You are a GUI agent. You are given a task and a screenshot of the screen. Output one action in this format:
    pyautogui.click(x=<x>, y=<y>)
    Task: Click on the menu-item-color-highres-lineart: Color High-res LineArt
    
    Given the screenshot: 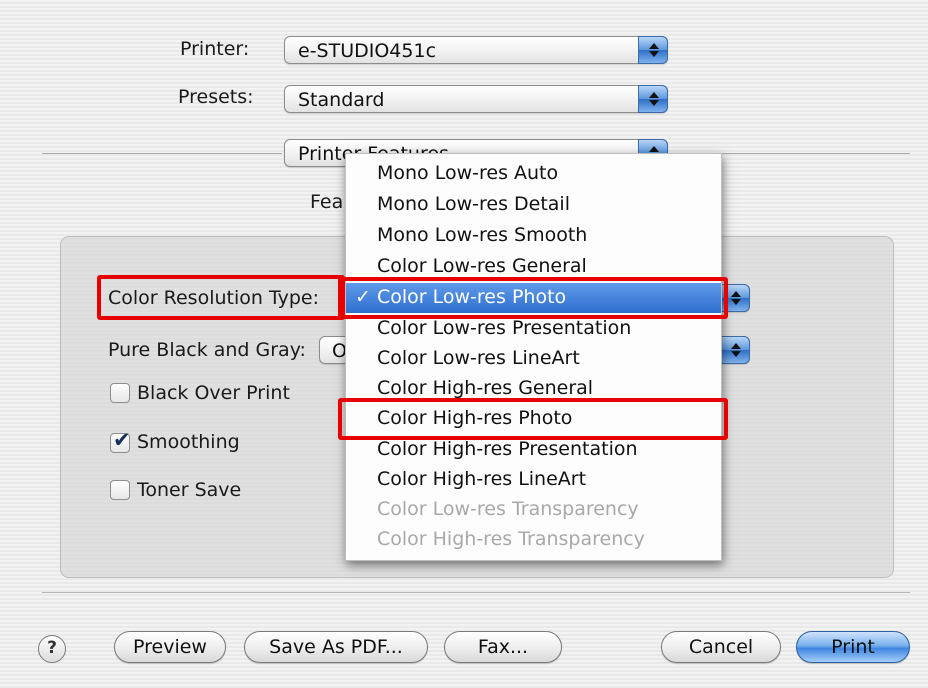 What is the action you would take?
    pyautogui.click(x=533, y=480)
    